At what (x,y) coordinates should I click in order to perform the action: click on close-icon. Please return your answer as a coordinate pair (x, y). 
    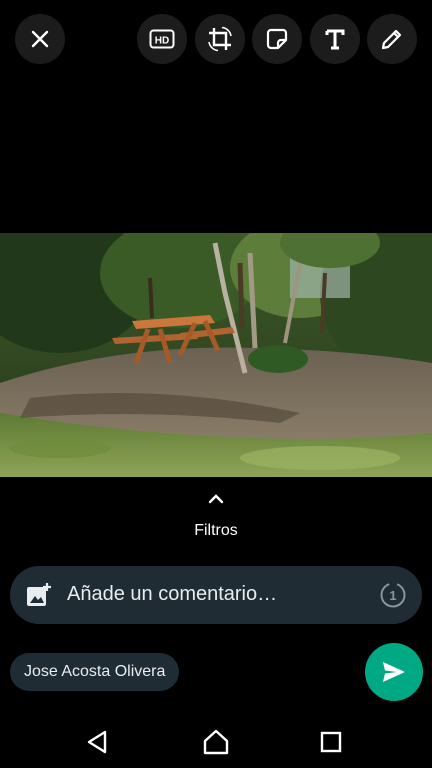
    Looking at the image, I should click on (40, 39).